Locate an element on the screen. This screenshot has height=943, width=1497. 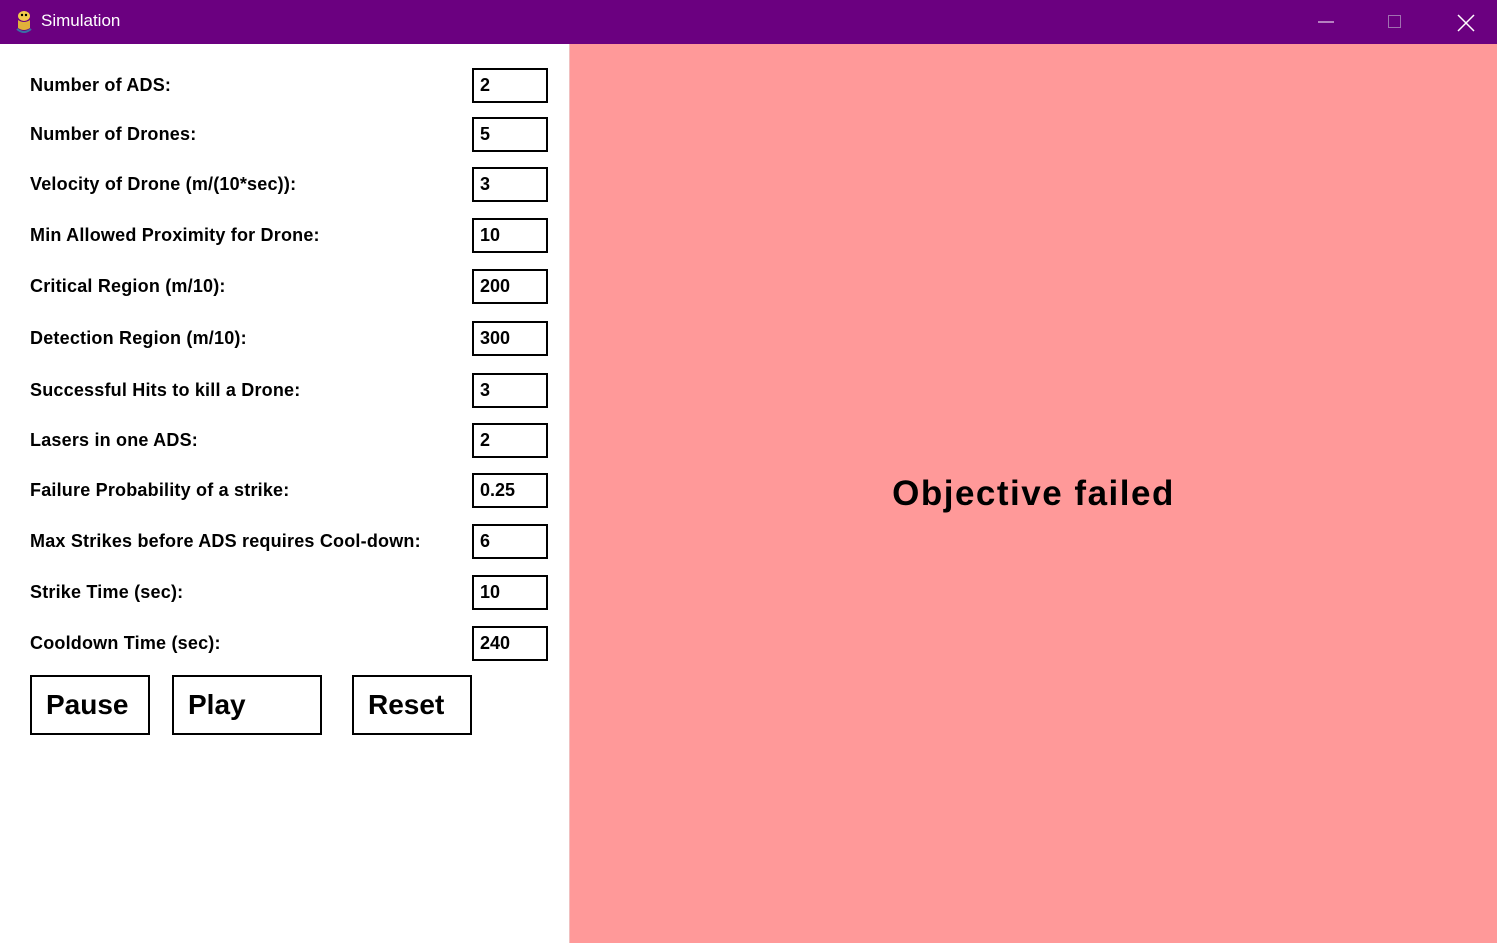
param-label-proximity: Min Allowed Proximity for Drone: is located at coordinates (175, 235).